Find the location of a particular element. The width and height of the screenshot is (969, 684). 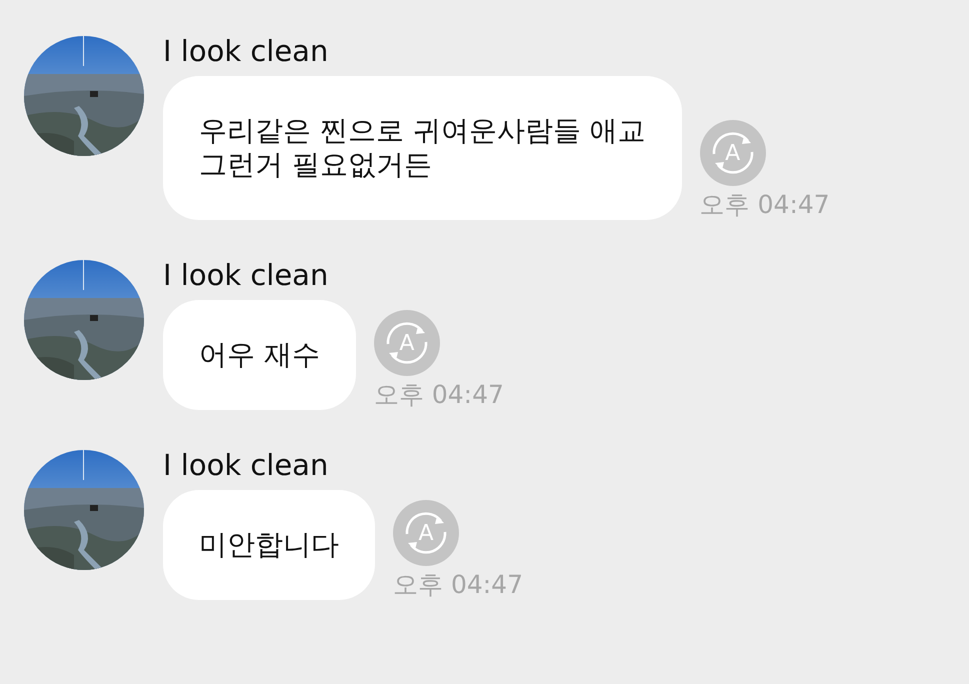

message-bubble: 어우 재수 is located at coordinates (259, 355).